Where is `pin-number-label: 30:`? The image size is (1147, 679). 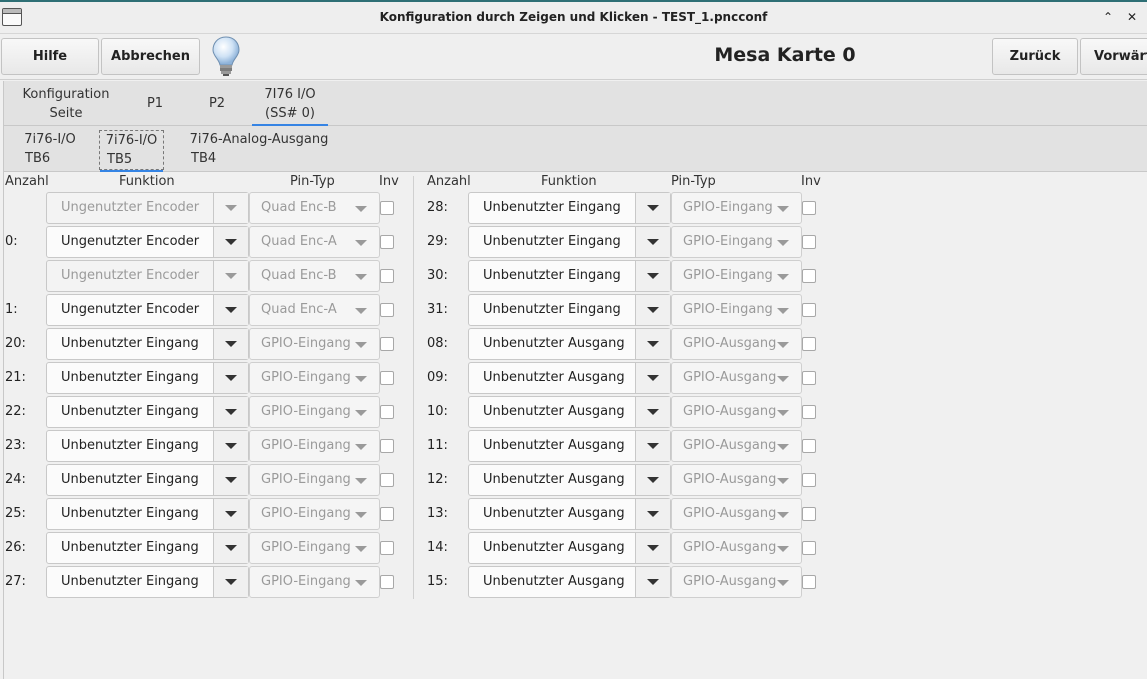 pin-number-label: 30: is located at coordinates (437, 275).